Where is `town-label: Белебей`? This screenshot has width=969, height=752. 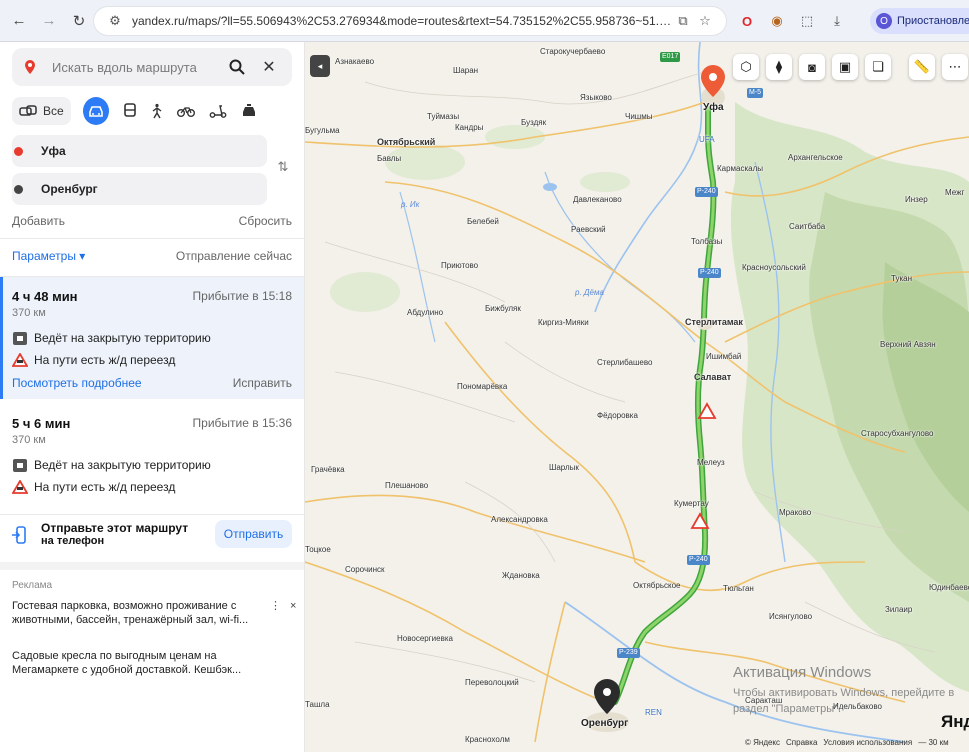 town-label: Белебей is located at coordinates (483, 221).